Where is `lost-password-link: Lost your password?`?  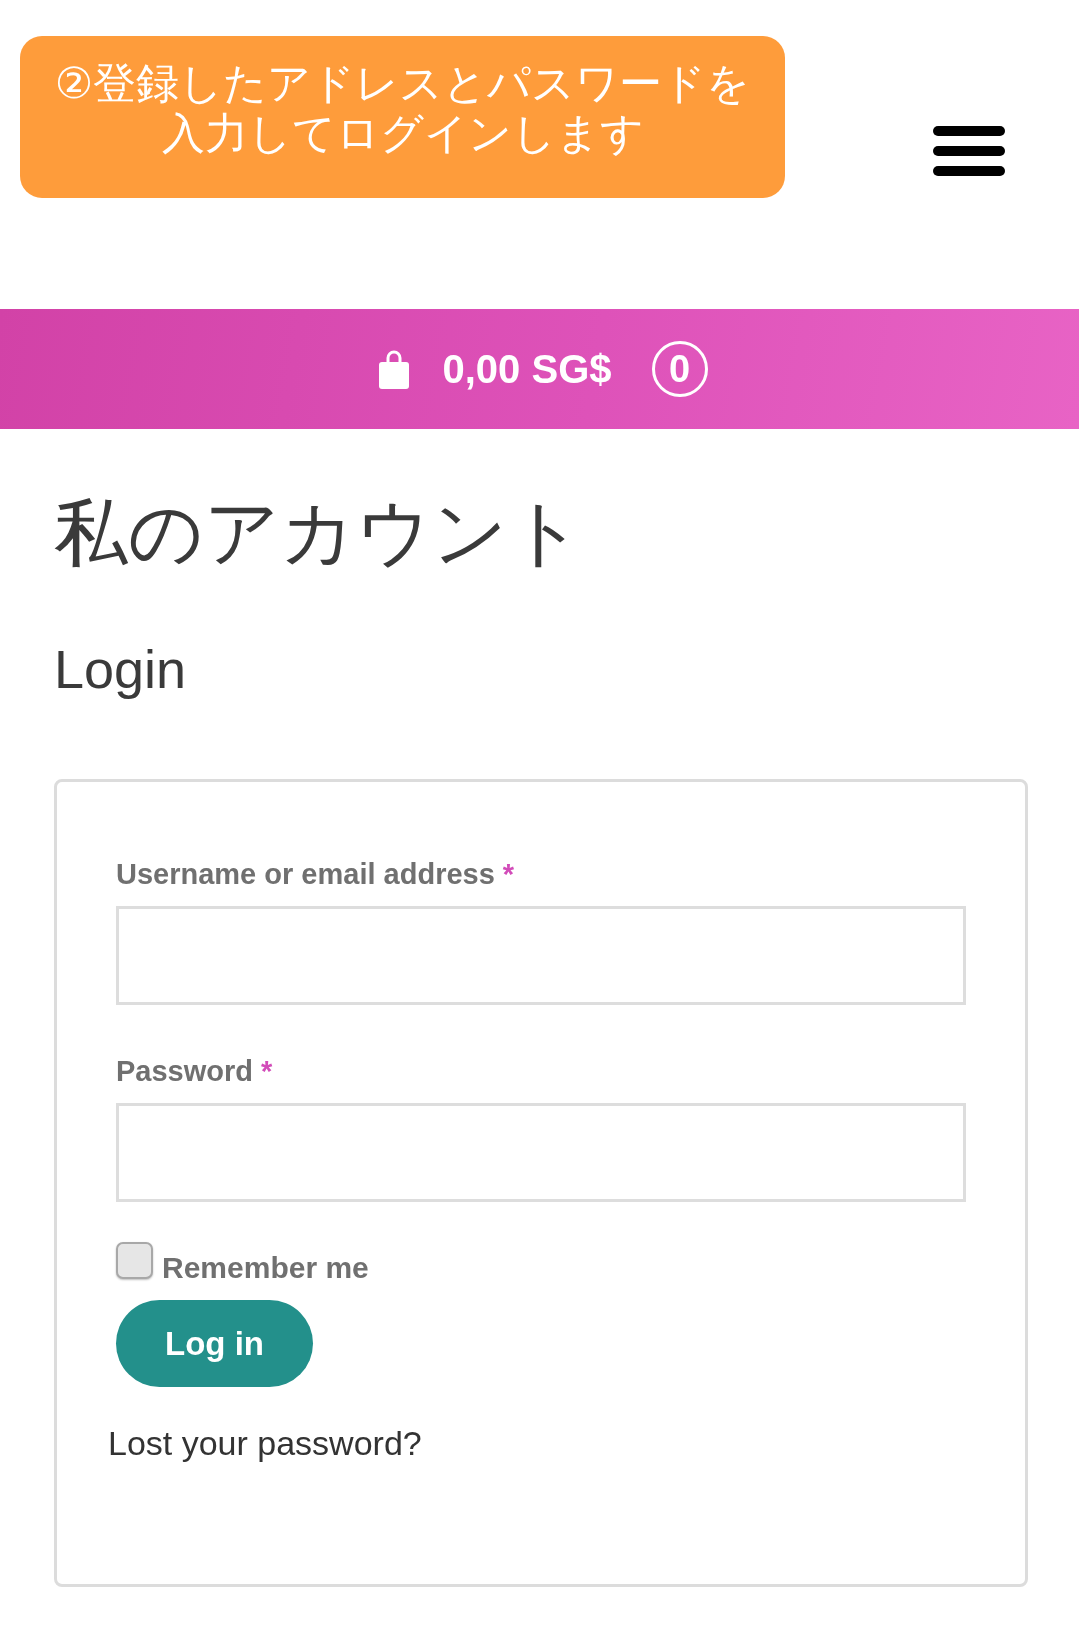
lost-password-link: Lost your password? is located at coordinates (265, 1443).